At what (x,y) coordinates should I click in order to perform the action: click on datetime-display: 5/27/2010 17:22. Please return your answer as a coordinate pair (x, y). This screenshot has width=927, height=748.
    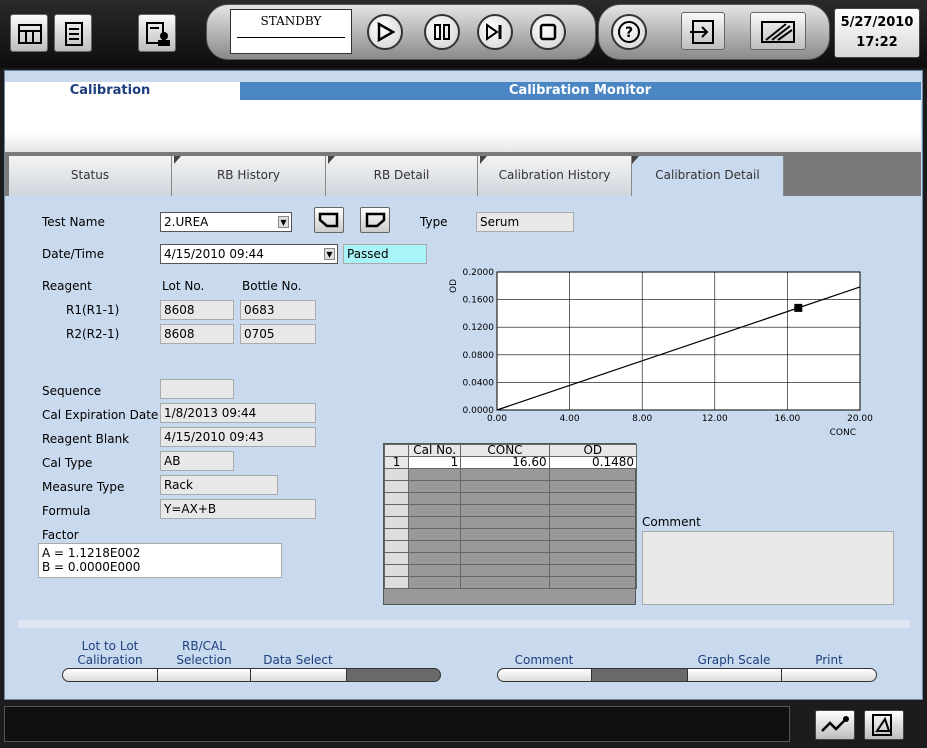
    Looking at the image, I should click on (877, 33).